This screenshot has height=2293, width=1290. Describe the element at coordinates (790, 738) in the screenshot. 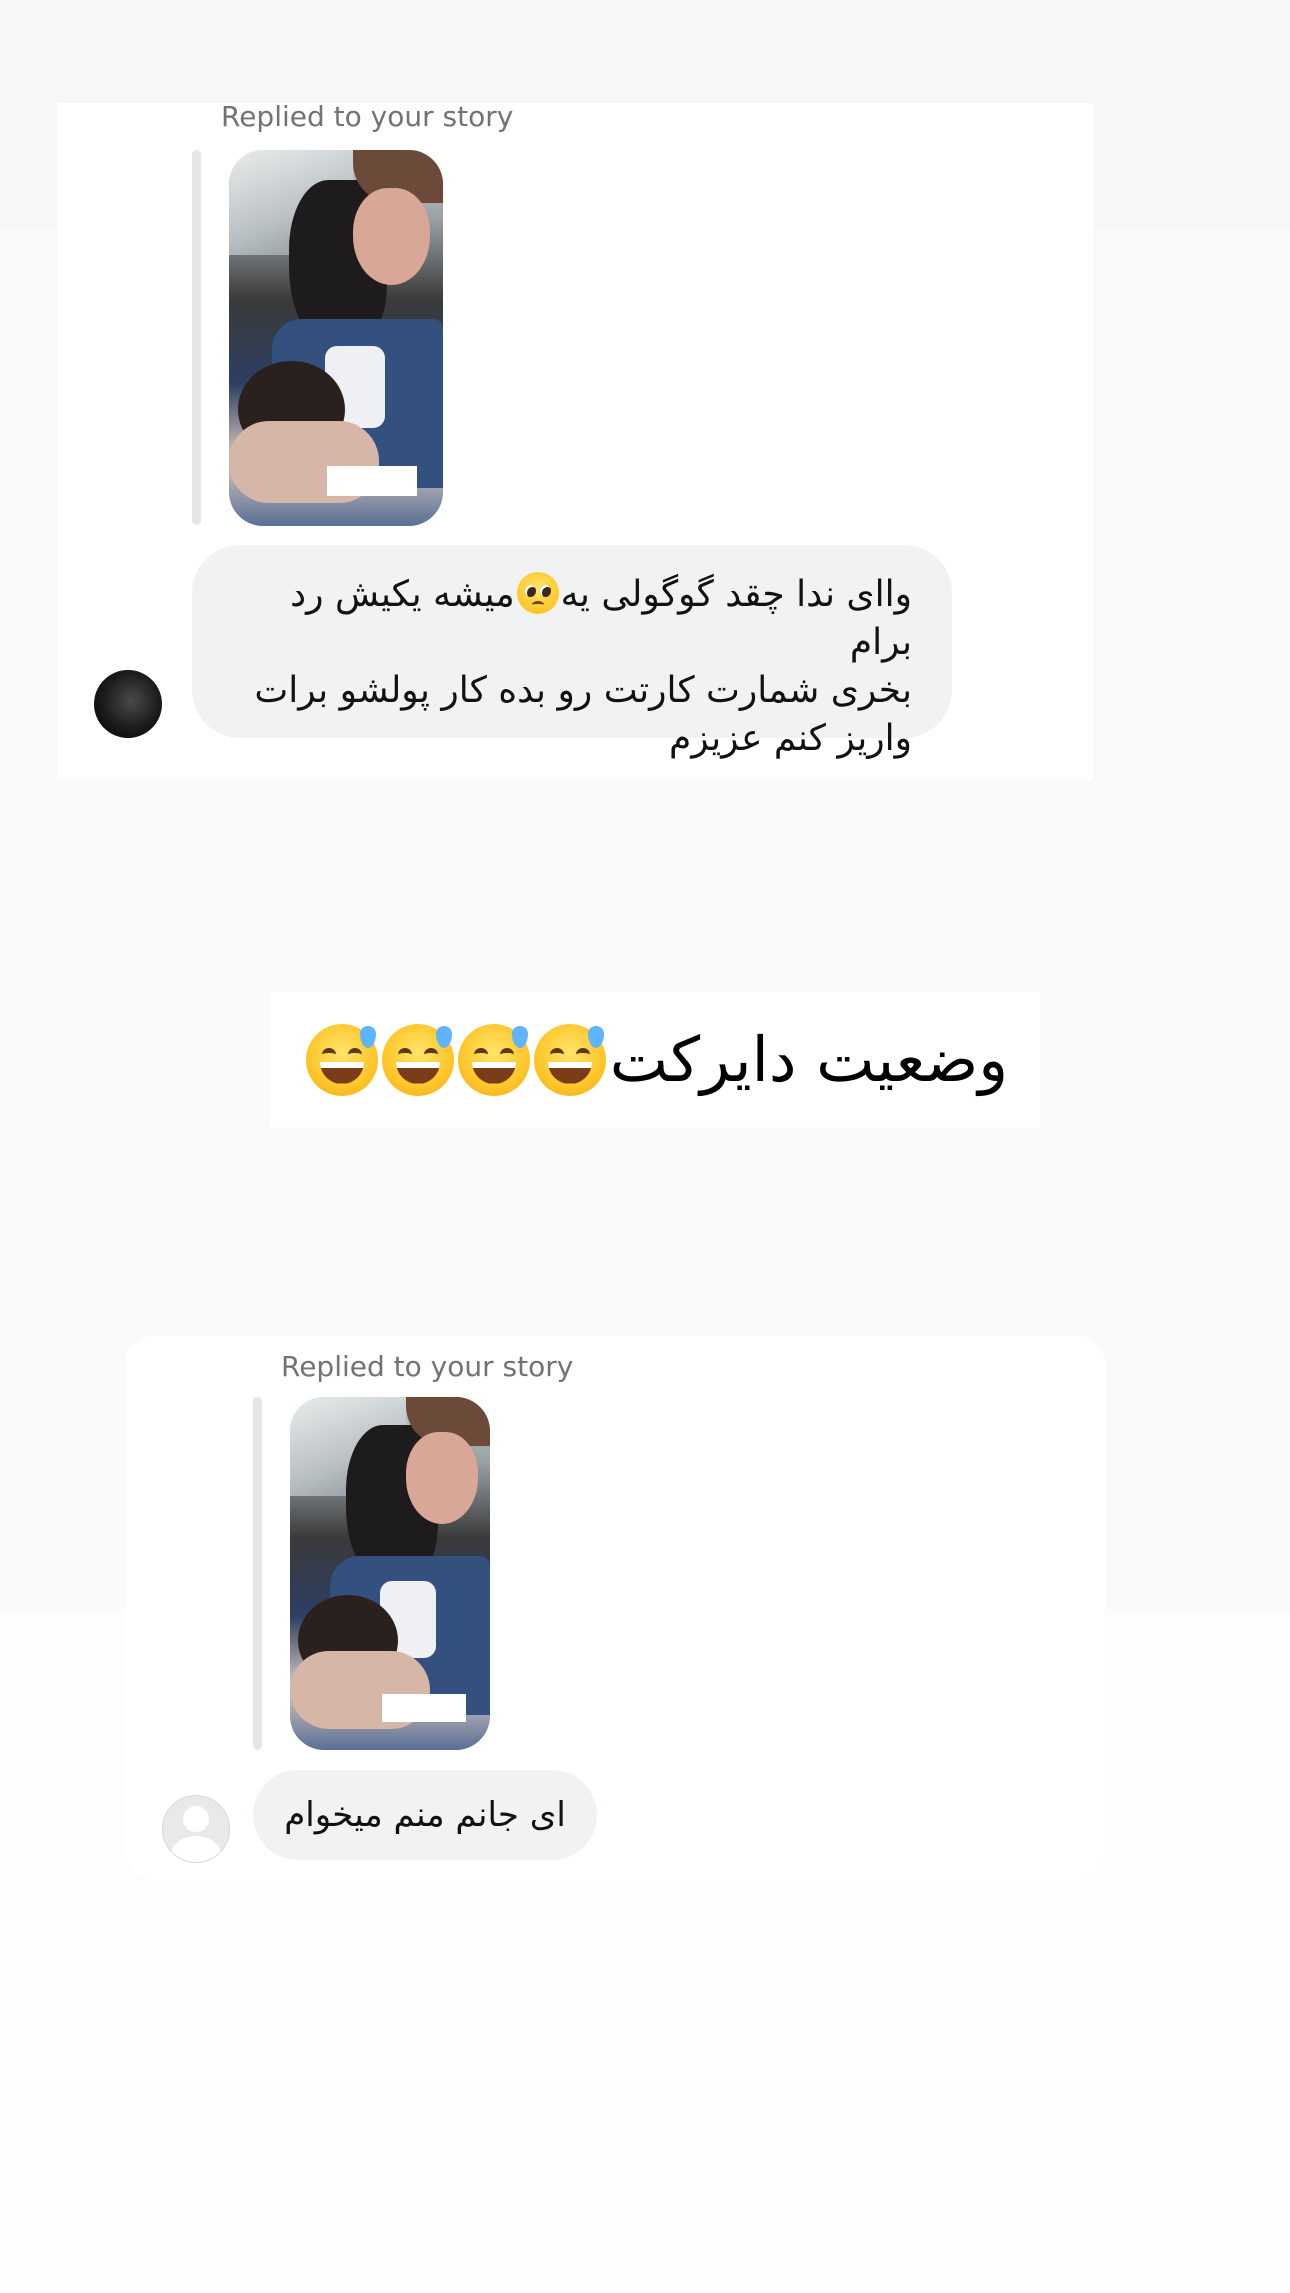

I see `message-line-3: واریز کنم عزیزم` at that location.